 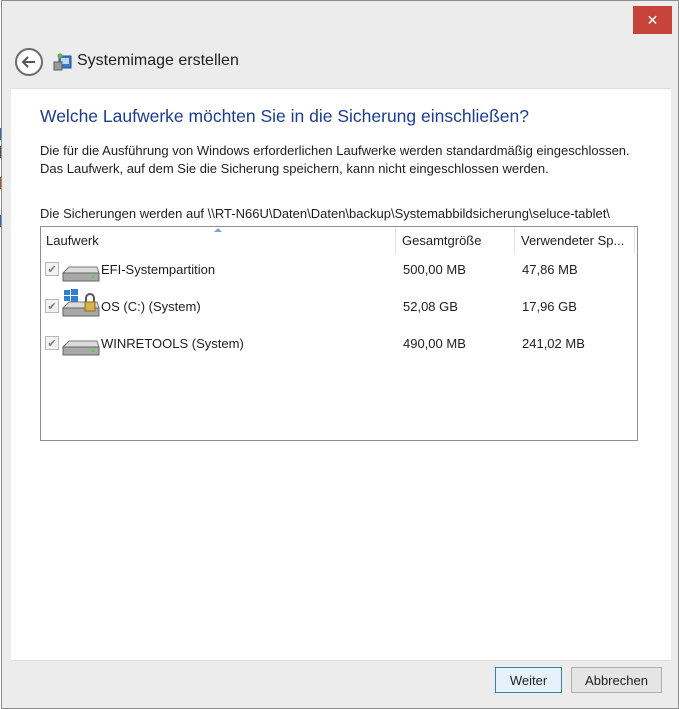 I want to click on dialog-header: Systemimage erstellen, so click(x=341, y=63).